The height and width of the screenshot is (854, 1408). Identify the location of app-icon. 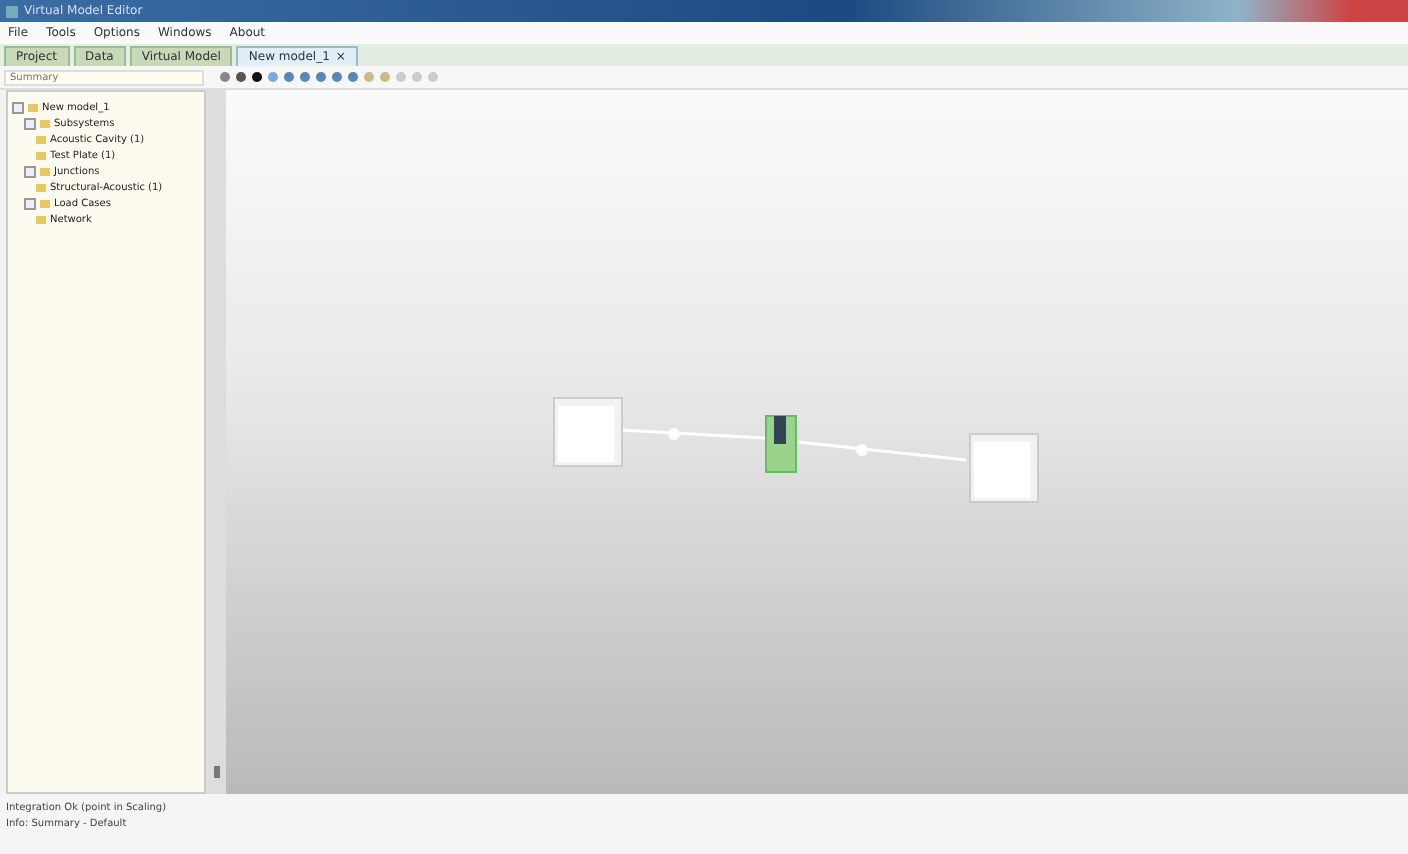
(12, 11).